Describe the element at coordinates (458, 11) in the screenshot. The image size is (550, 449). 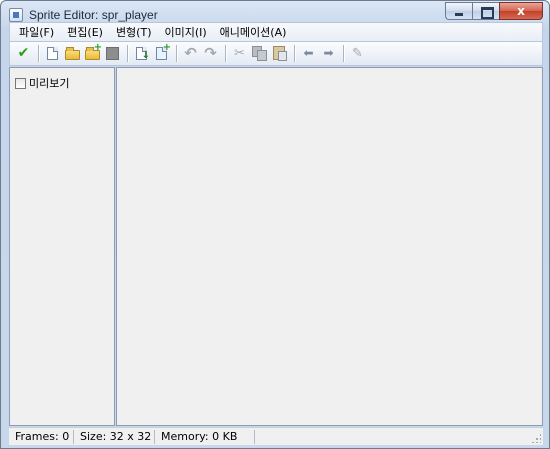
I see `minimize-button` at that location.